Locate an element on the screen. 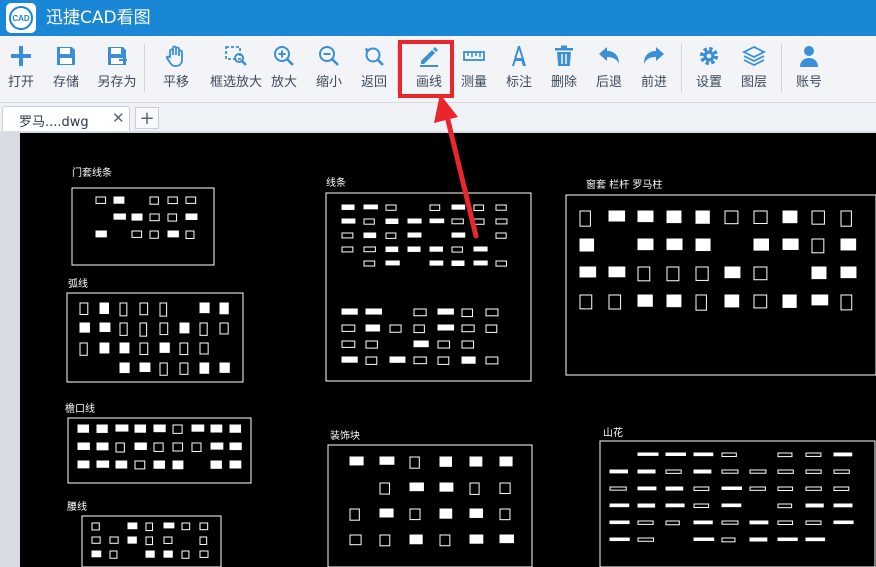  close-icon: ✕ is located at coordinates (118, 118).